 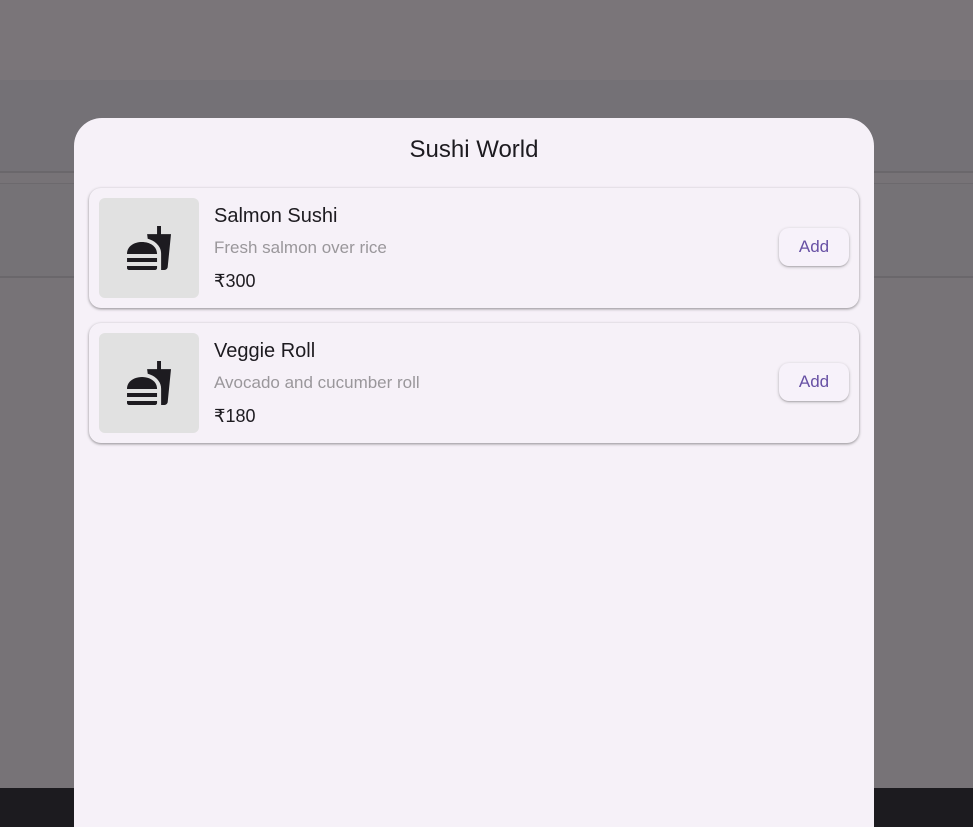 What do you see at coordinates (300, 247) in the screenshot?
I see `item-description: Fresh salmon over rice` at bounding box center [300, 247].